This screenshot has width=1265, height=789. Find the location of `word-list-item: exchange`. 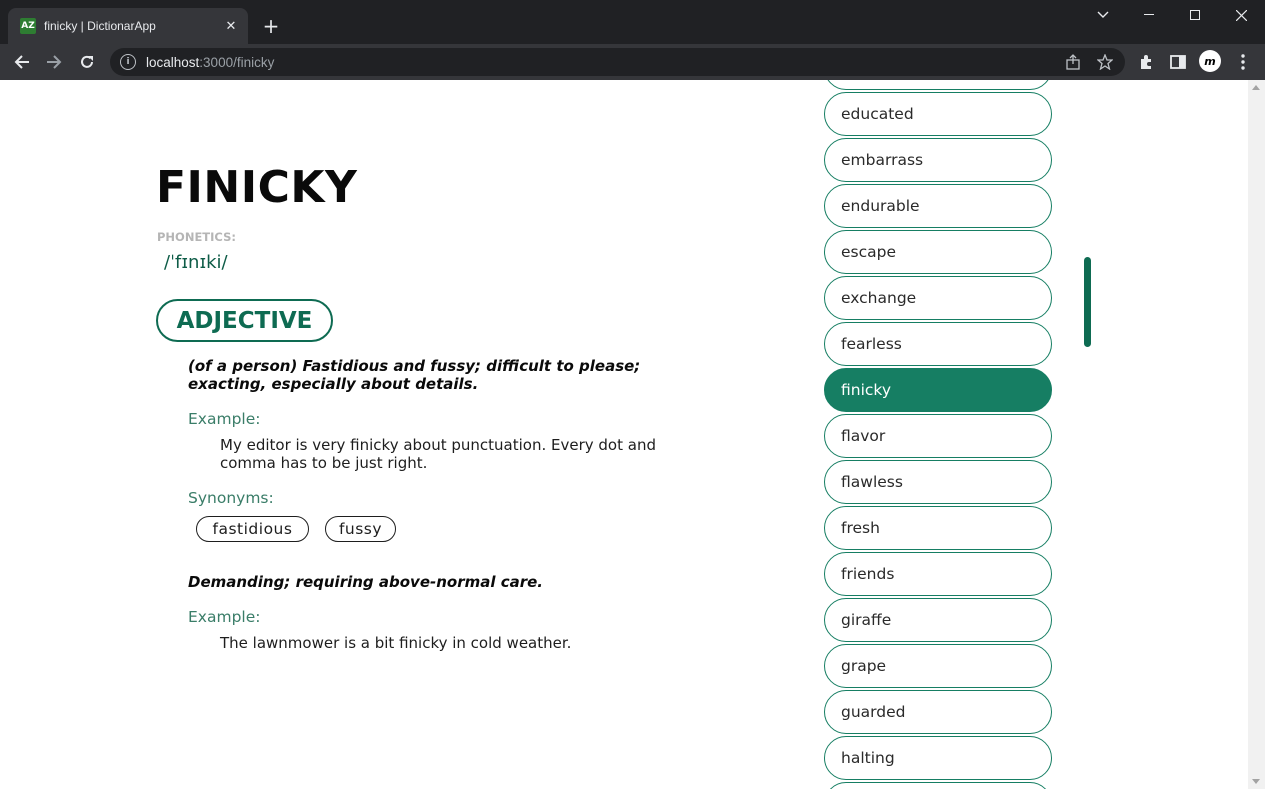

word-list-item: exchange is located at coordinates (938, 298).